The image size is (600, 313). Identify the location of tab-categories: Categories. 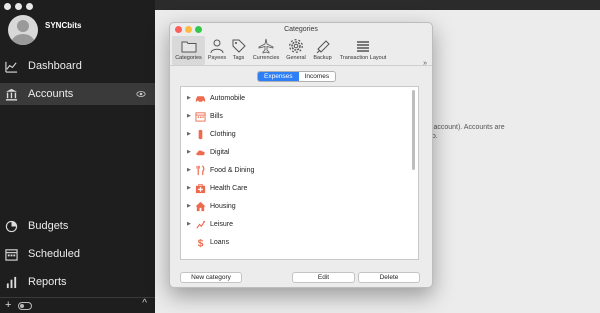
(188, 50).